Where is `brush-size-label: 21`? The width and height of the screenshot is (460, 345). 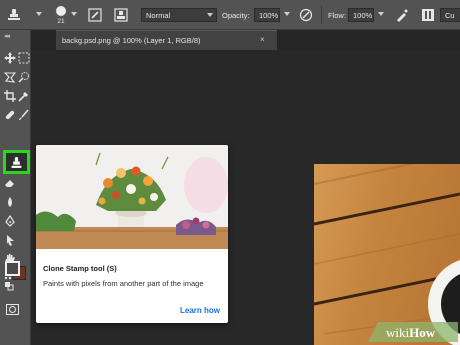
brush-size-label: 21 is located at coordinates (61, 21).